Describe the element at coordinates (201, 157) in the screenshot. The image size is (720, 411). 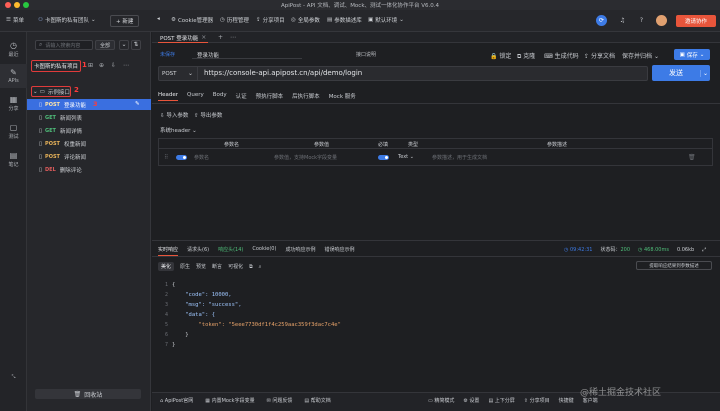
I see `param-name-input: 参数名` at that location.